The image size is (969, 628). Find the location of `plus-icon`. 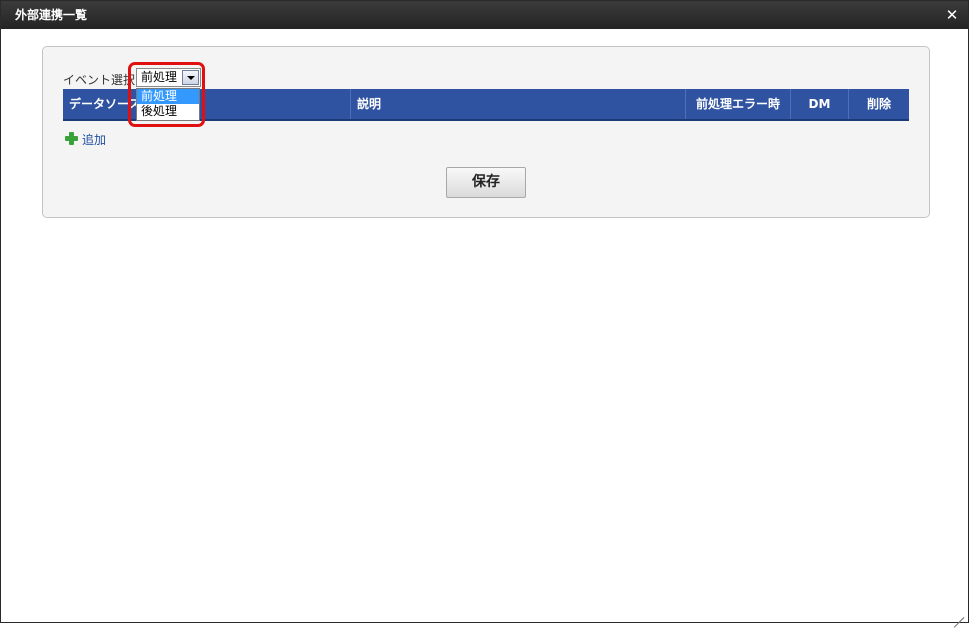

plus-icon is located at coordinates (71, 138).